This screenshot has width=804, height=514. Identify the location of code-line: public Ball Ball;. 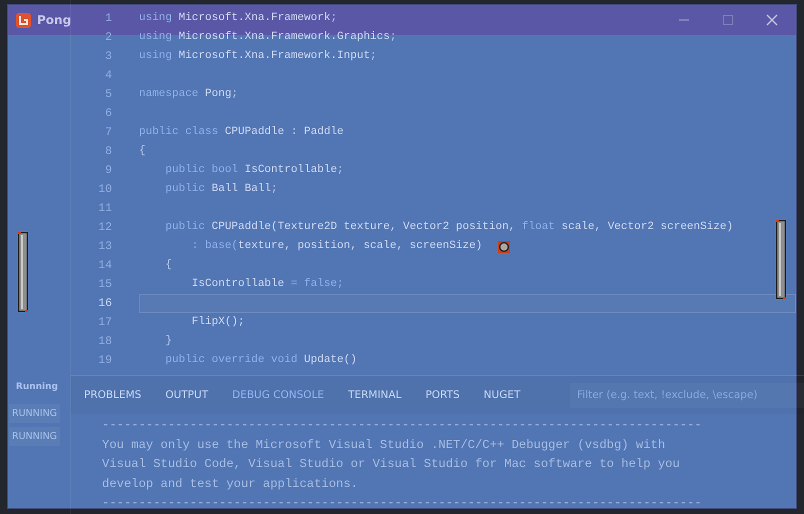
(221, 189).